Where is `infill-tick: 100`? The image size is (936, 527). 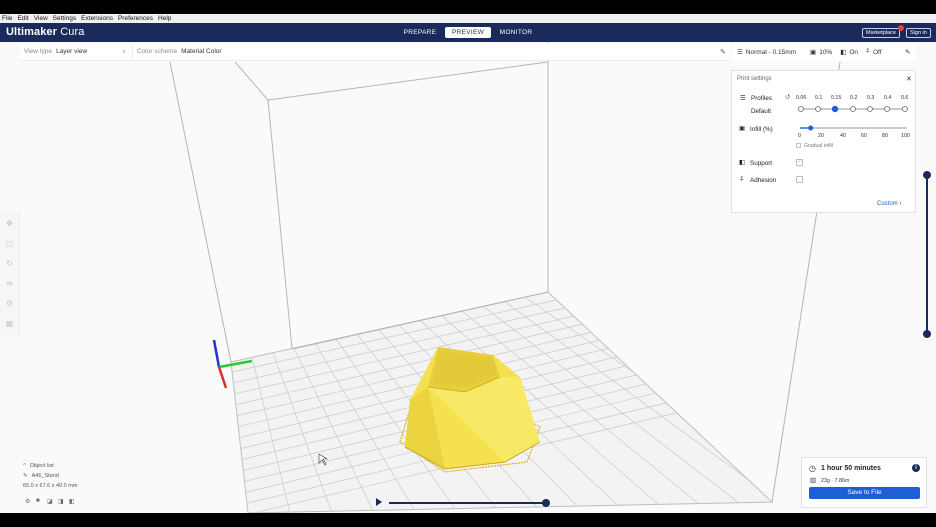 infill-tick: 100 is located at coordinates (905, 136).